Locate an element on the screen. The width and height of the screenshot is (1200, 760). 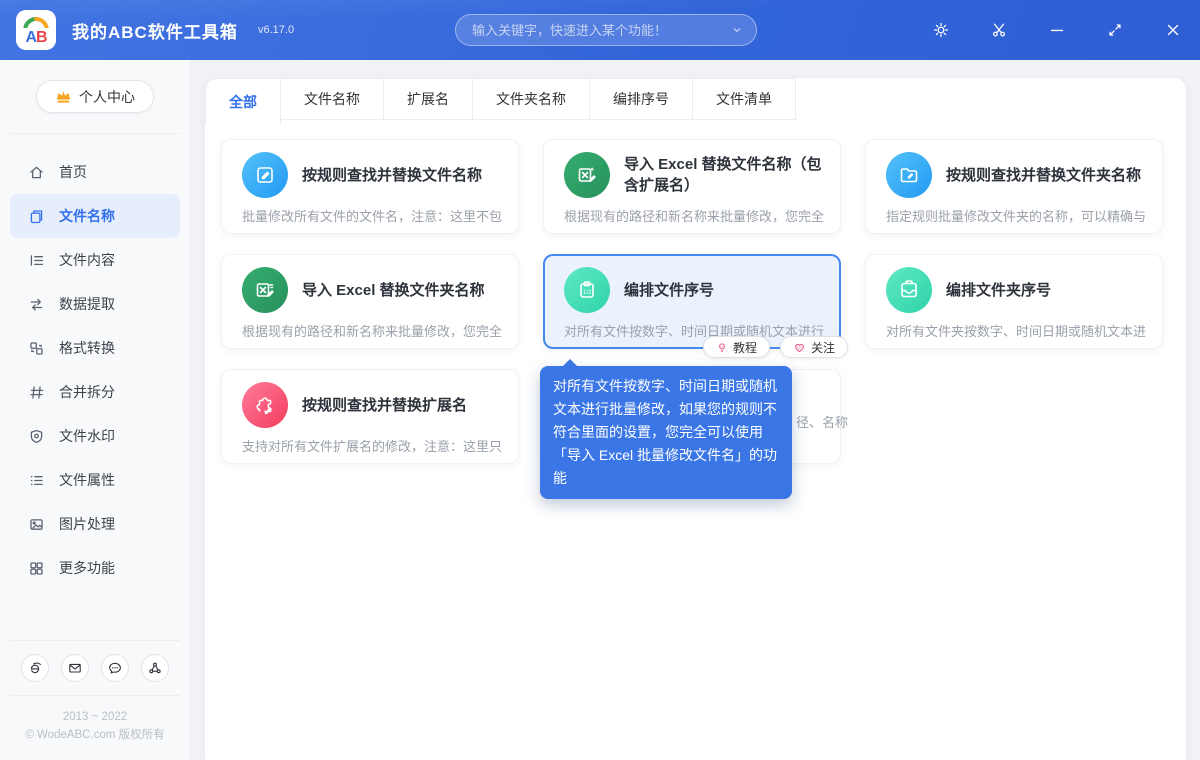
chat-icon is located at coordinates (115, 668).